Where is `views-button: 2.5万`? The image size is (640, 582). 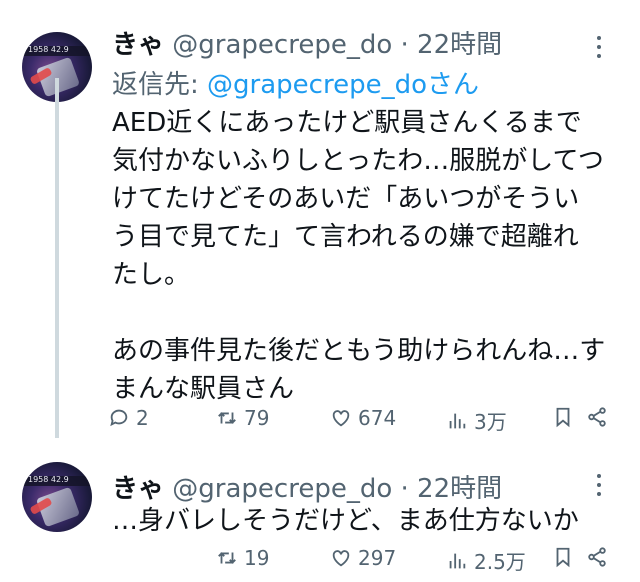
views-button: 2.5万 is located at coordinates (486, 560).